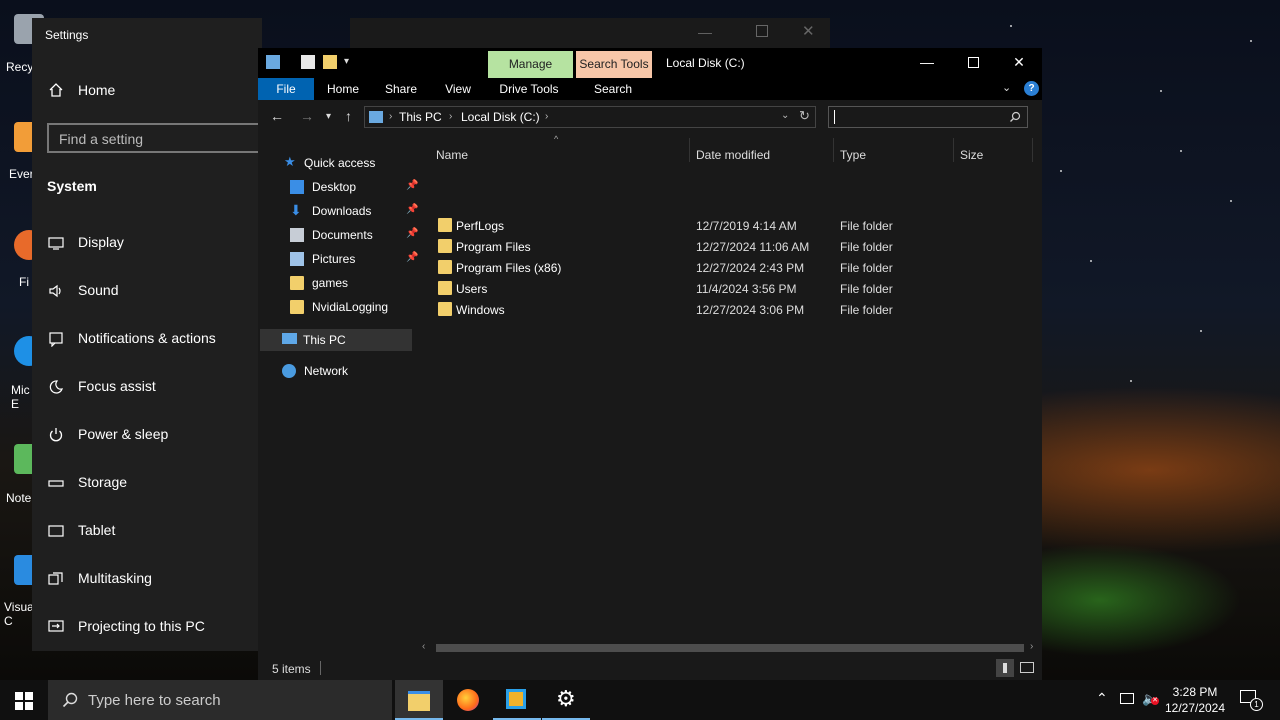 The image size is (1280, 720). I want to click on display-icon, so click(56, 243).